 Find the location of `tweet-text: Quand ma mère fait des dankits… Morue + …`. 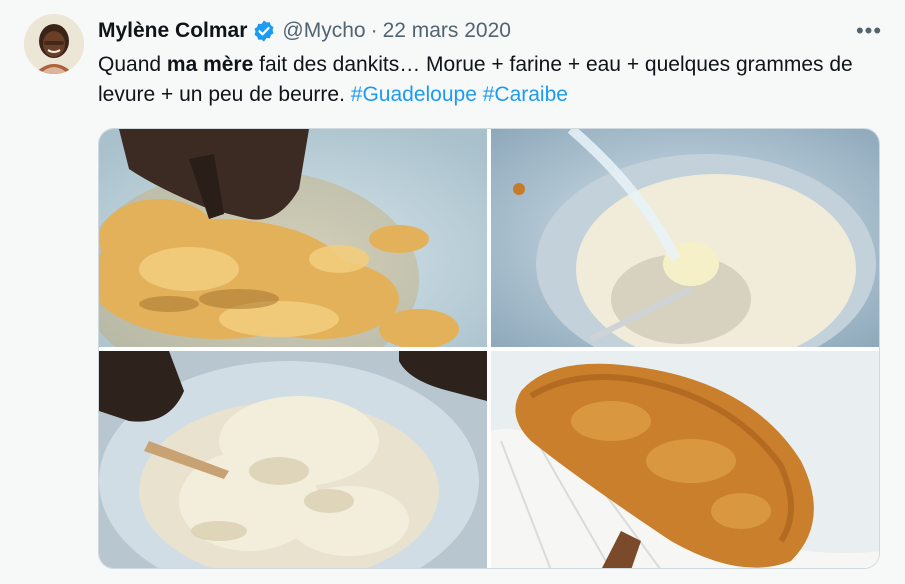

tweet-text: Quand ma mère fait des dankits… Morue + … is located at coordinates (478, 80).